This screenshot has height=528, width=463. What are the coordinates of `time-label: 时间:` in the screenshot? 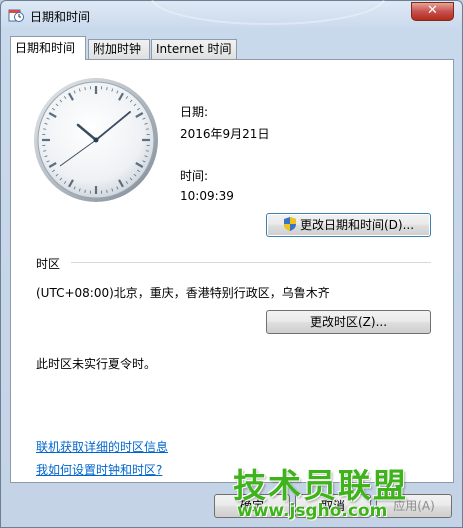 It's located at (194, 176).